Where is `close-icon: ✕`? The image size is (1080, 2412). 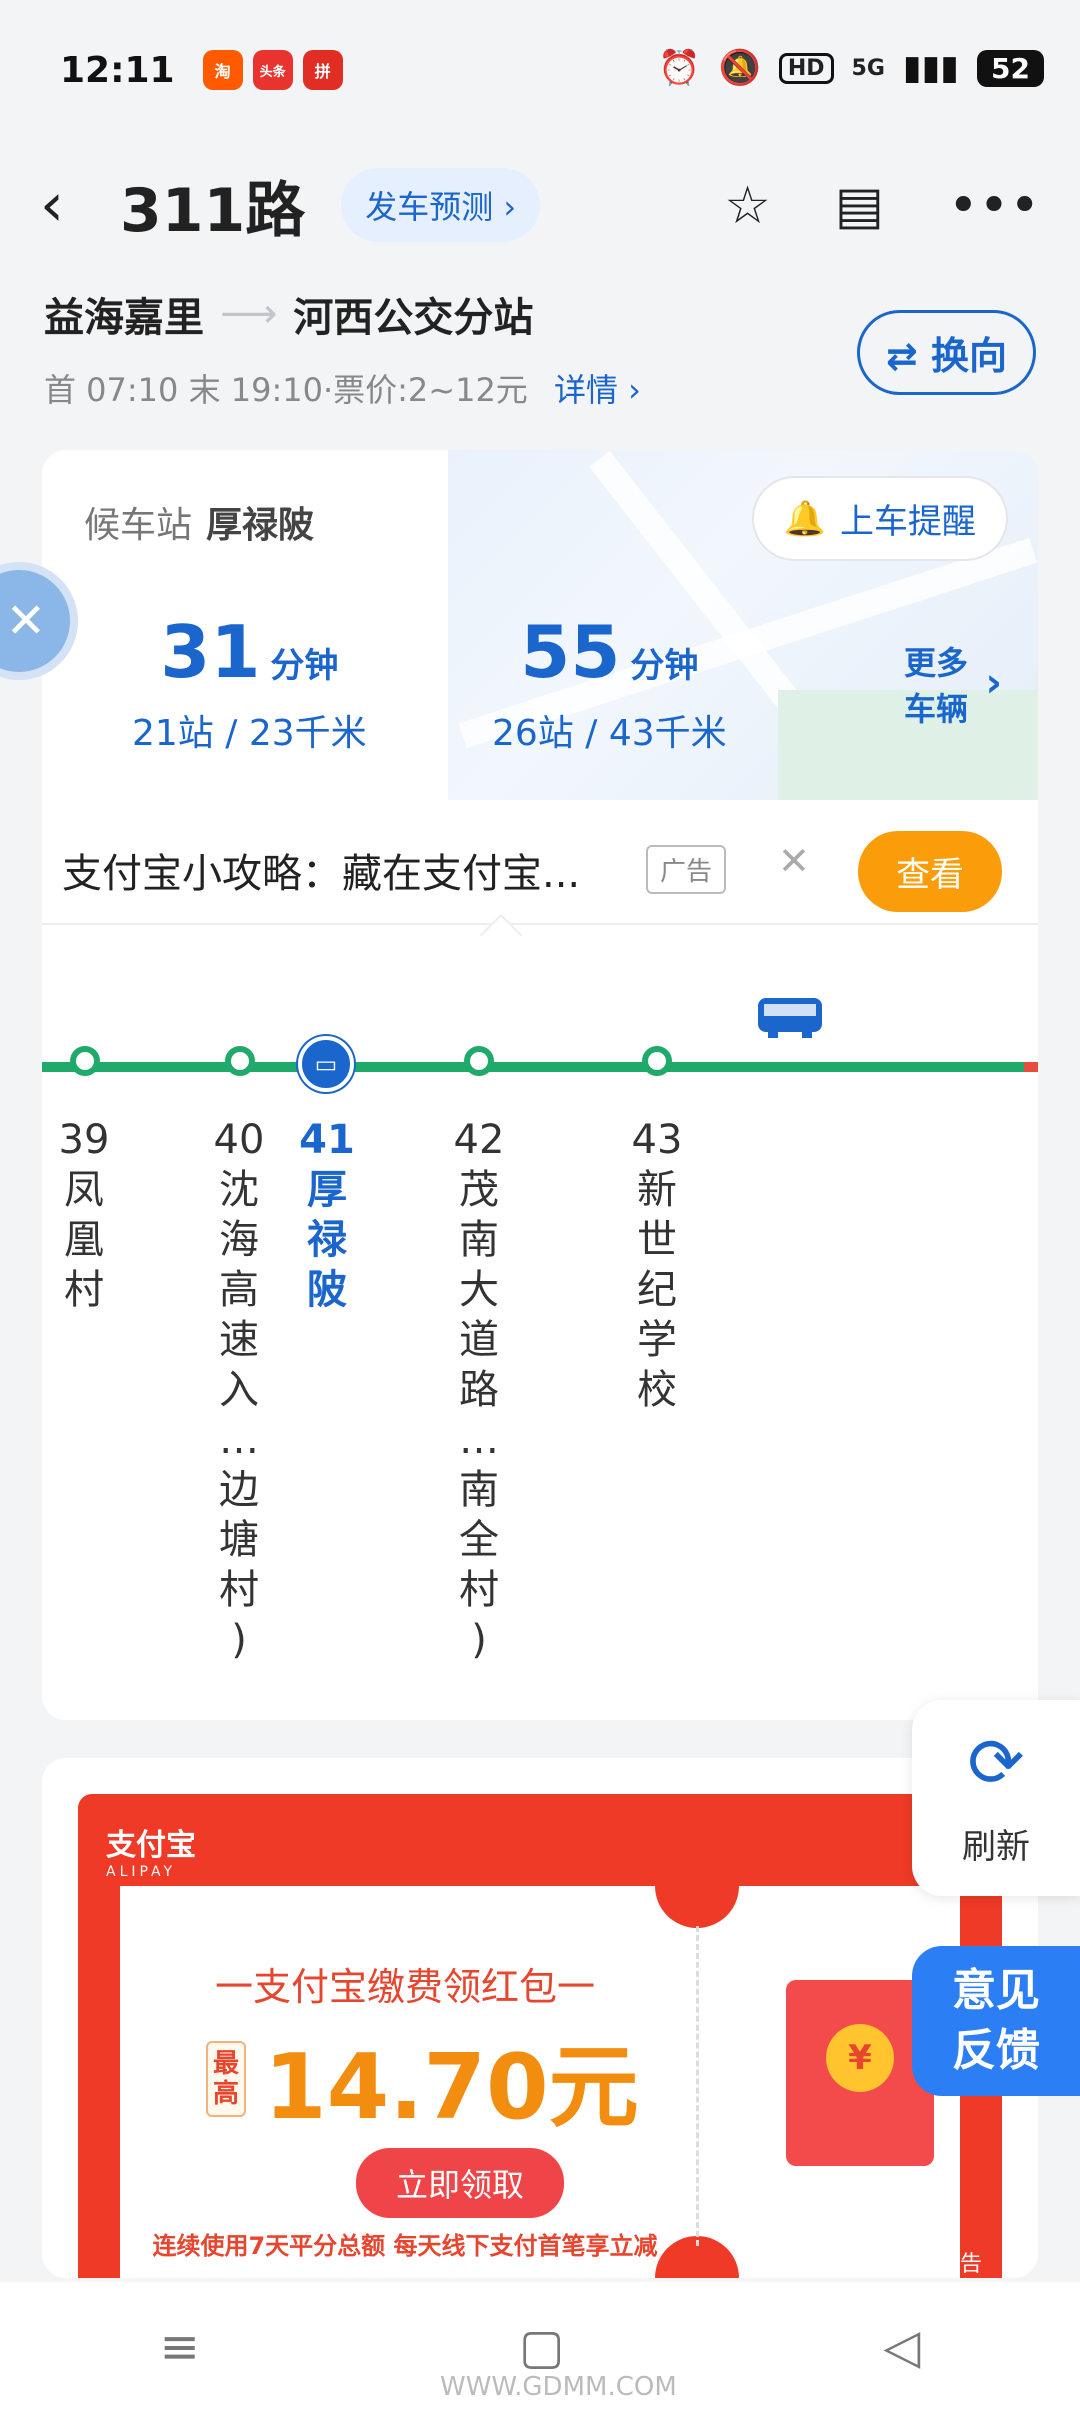
close-icon: ✕ is located at coordinates (794, 861).